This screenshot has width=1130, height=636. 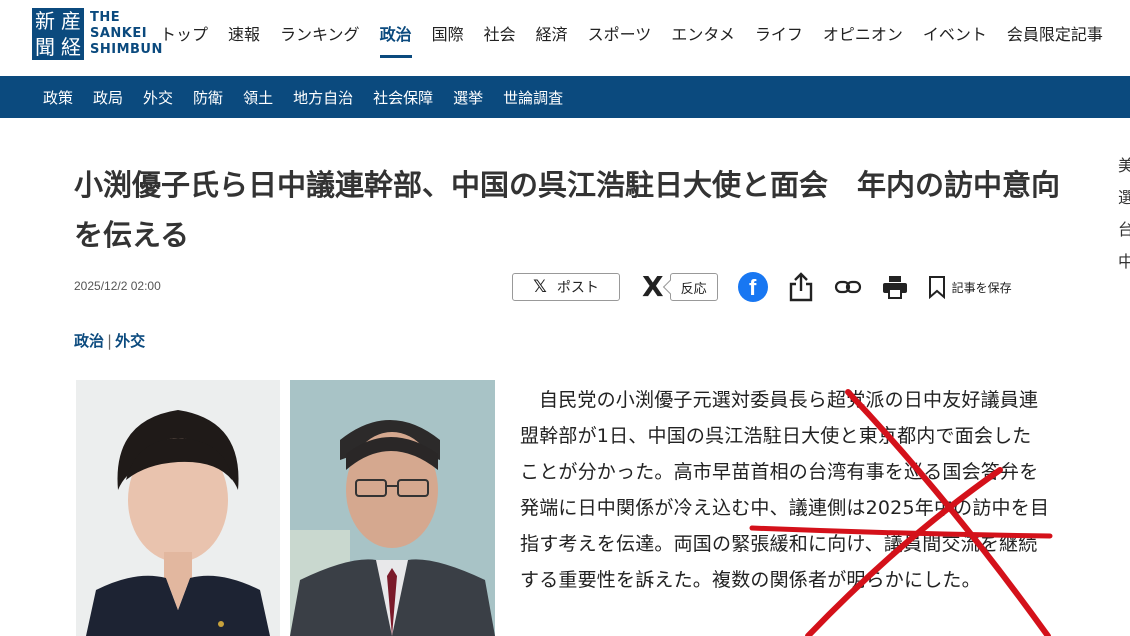 I want to click on article-photo-ambassador, so click(x=392, y=508).